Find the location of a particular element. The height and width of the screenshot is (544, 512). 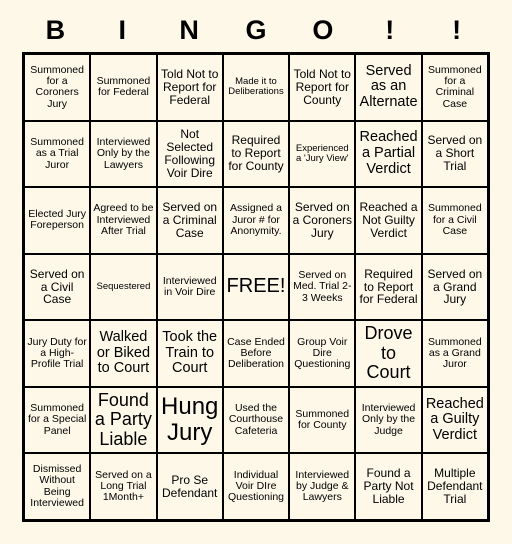

bingo-header-letter-6: ! is located at coordinates (390, 29).